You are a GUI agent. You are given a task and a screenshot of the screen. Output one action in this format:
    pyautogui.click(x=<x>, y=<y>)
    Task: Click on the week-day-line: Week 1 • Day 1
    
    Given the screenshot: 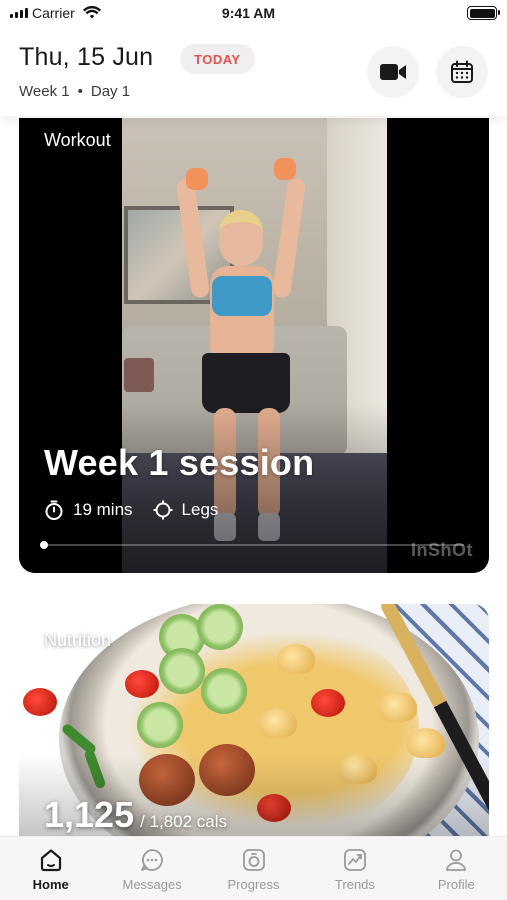 What is the action you would take?
    pyautogui.click(x=74, y=91)
    